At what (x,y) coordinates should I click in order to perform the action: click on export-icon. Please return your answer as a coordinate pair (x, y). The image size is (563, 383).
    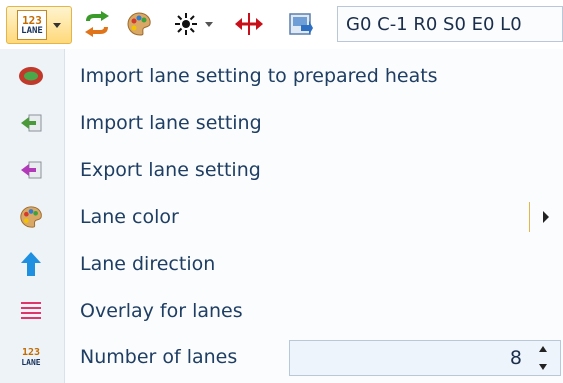
    Looking at the image, I should click on (31, 170).